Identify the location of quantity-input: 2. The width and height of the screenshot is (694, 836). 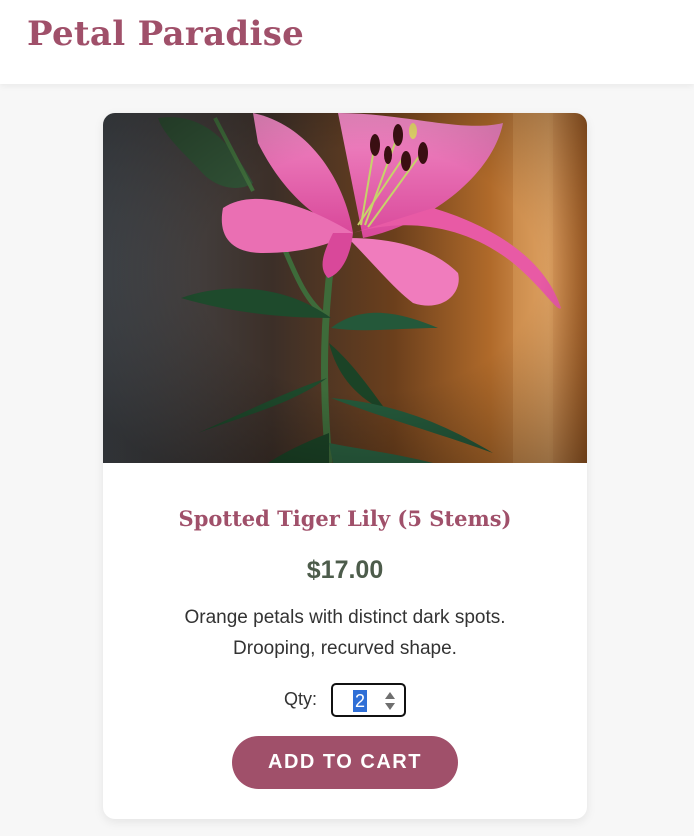
(368, 700).